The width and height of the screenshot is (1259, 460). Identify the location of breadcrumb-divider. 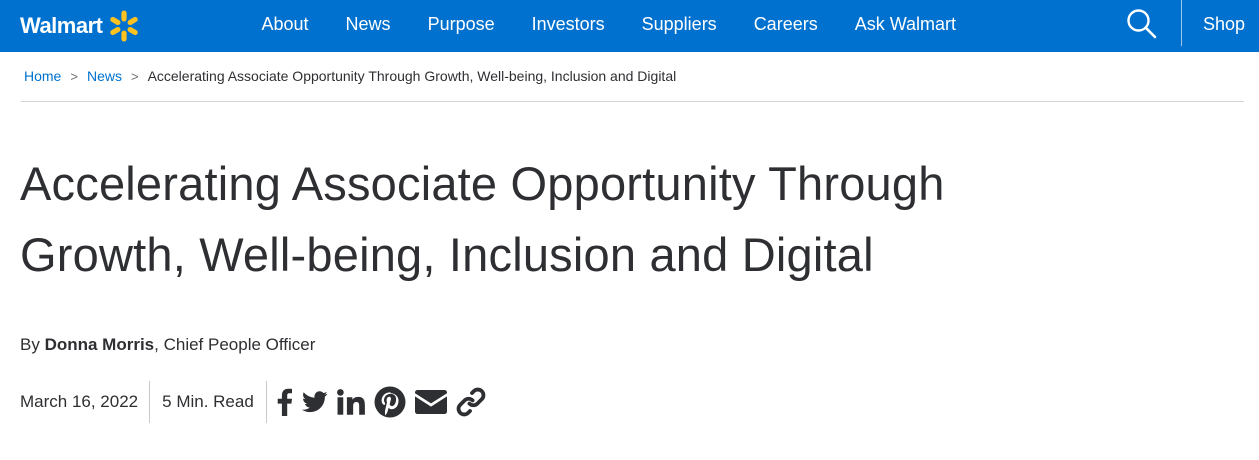
(632, 101).